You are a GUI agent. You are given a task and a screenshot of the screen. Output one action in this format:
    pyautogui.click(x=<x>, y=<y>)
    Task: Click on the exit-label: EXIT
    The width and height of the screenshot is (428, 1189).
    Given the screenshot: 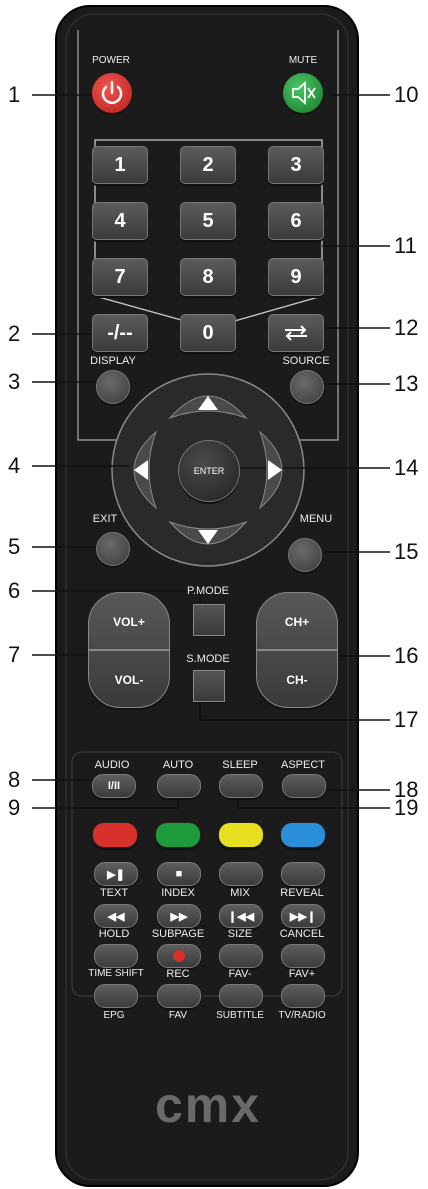 What is the action you would take?
    pyautogui.click(x=105, y=519)
    